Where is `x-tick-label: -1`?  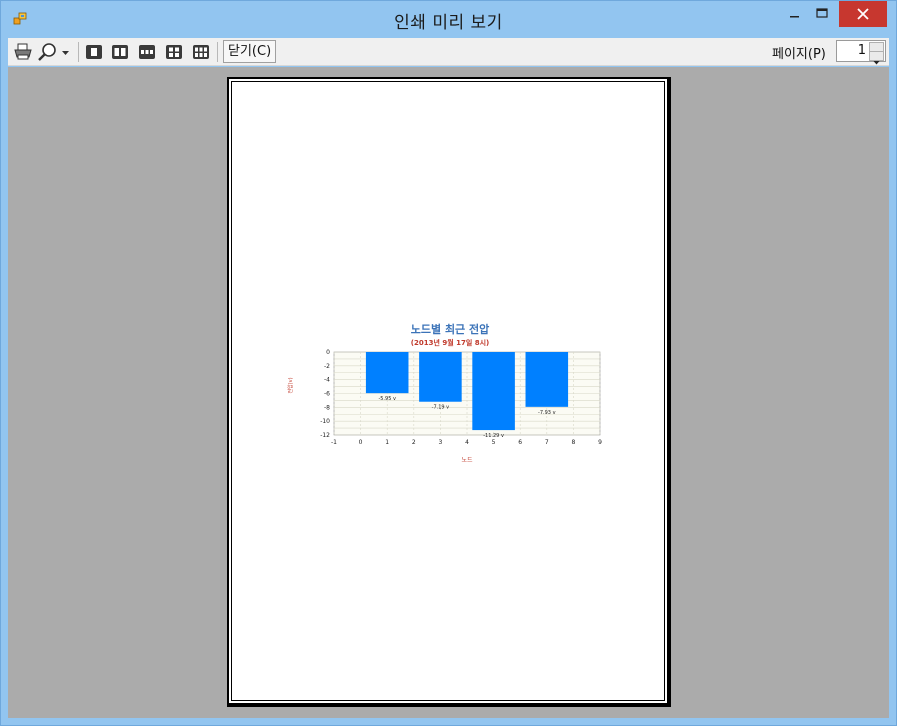
x-tick-label: -1 is located at coordinates (334, 442).